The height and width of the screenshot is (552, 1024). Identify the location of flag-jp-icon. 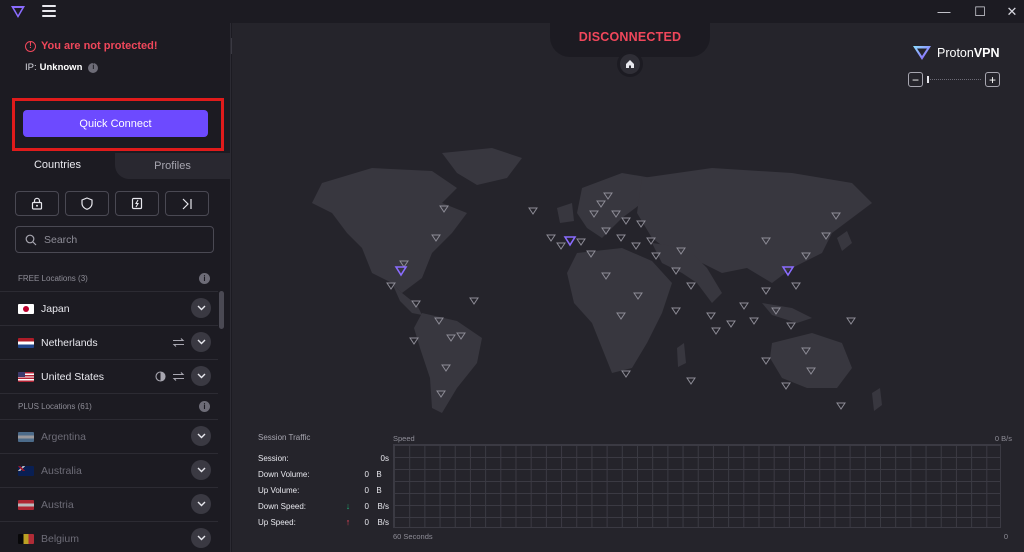
(26, 308).